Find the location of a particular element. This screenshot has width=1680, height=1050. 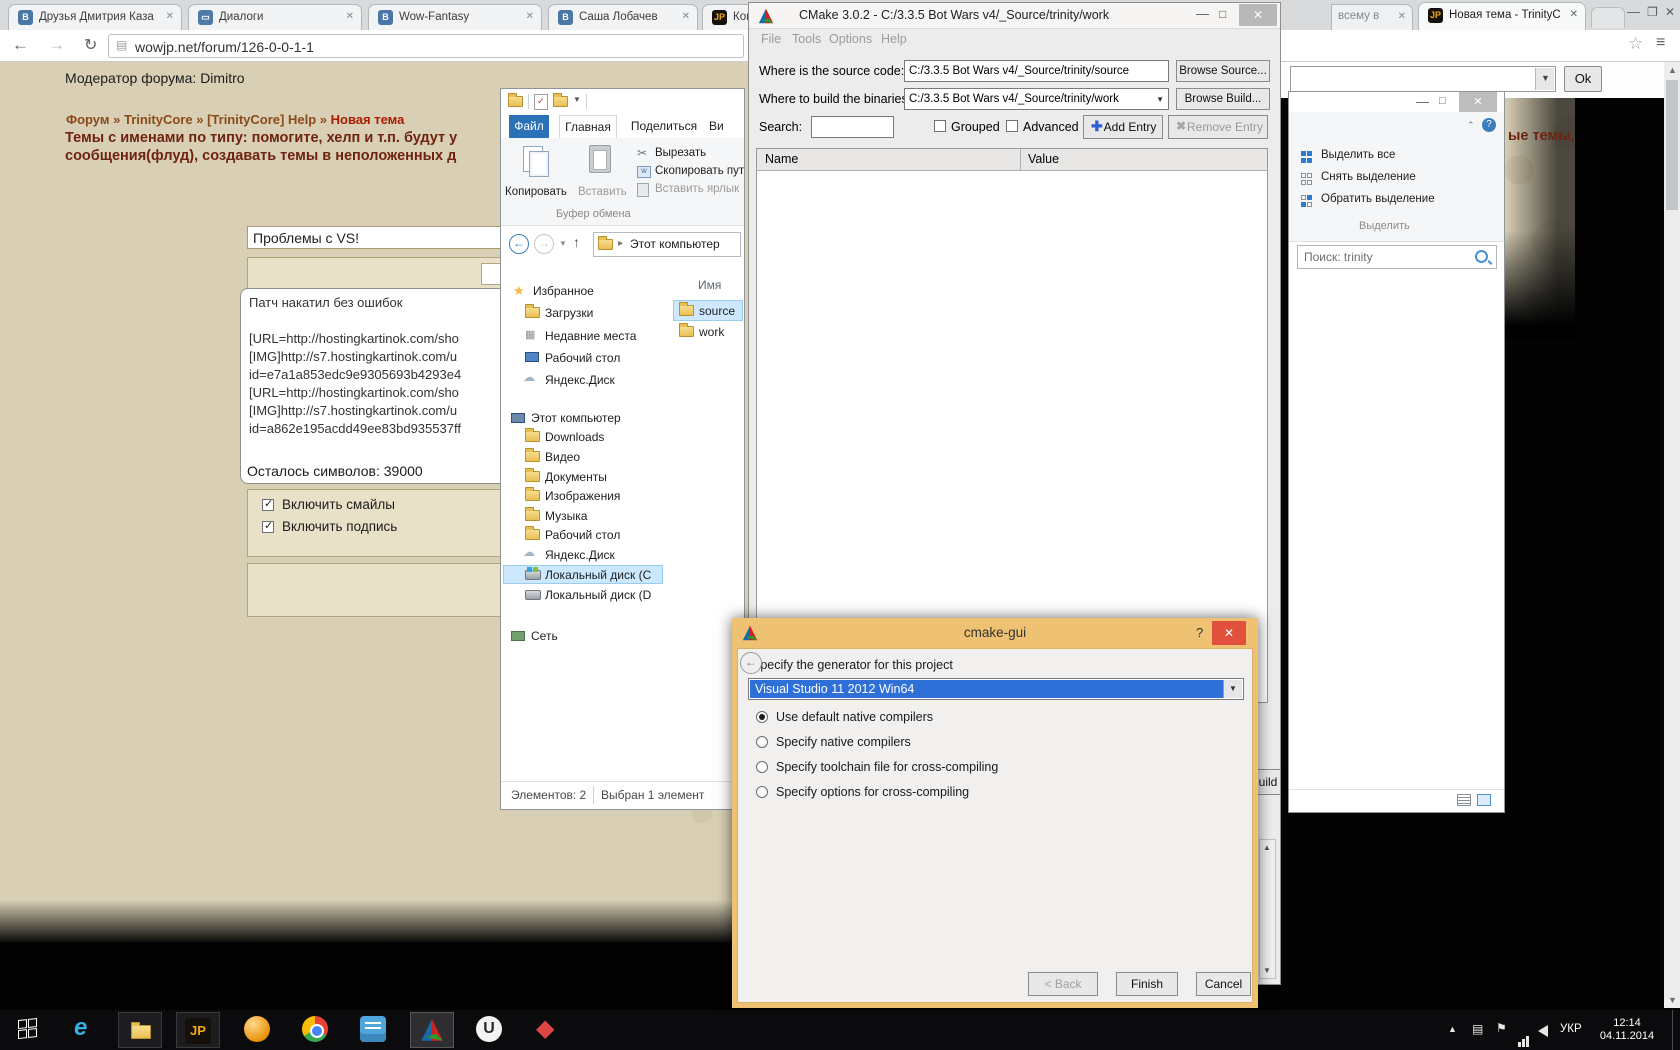

sidebar-item-pictures: Изображения is located at coordinates (582, 496).